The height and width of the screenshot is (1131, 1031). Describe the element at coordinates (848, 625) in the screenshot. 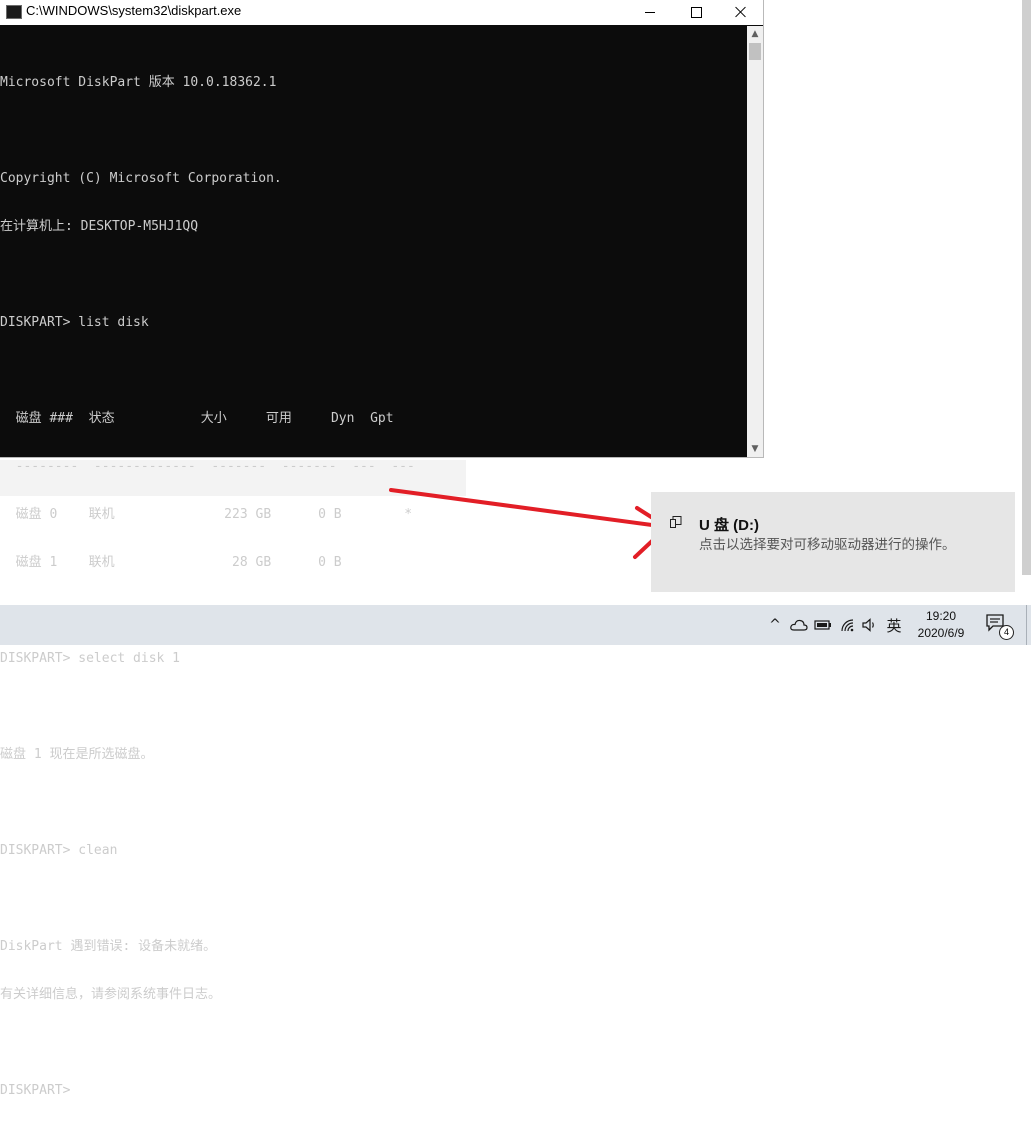

I see `network-icon` at that location.